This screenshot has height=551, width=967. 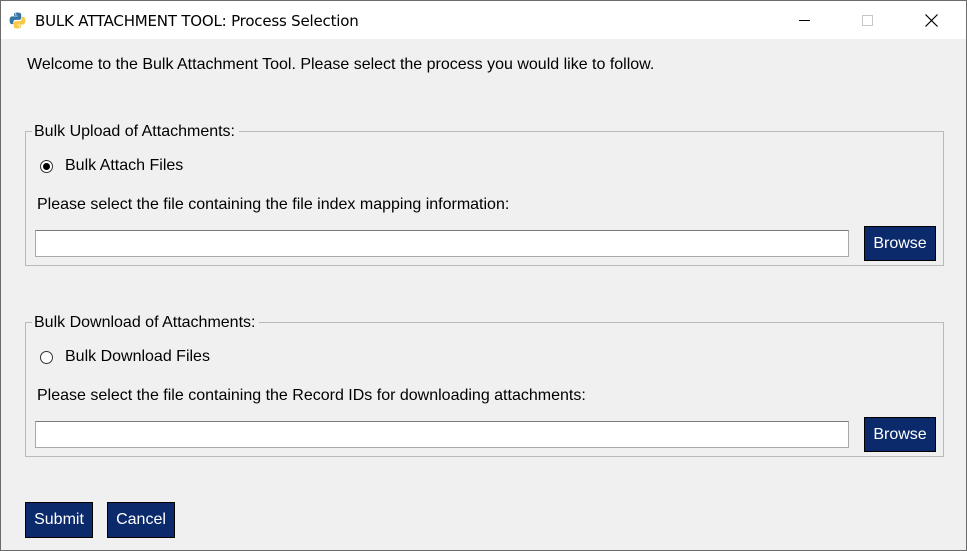 I want to click on bulk-attach-radio-option: Bulk Attach Files, so click(x=111, y=166).